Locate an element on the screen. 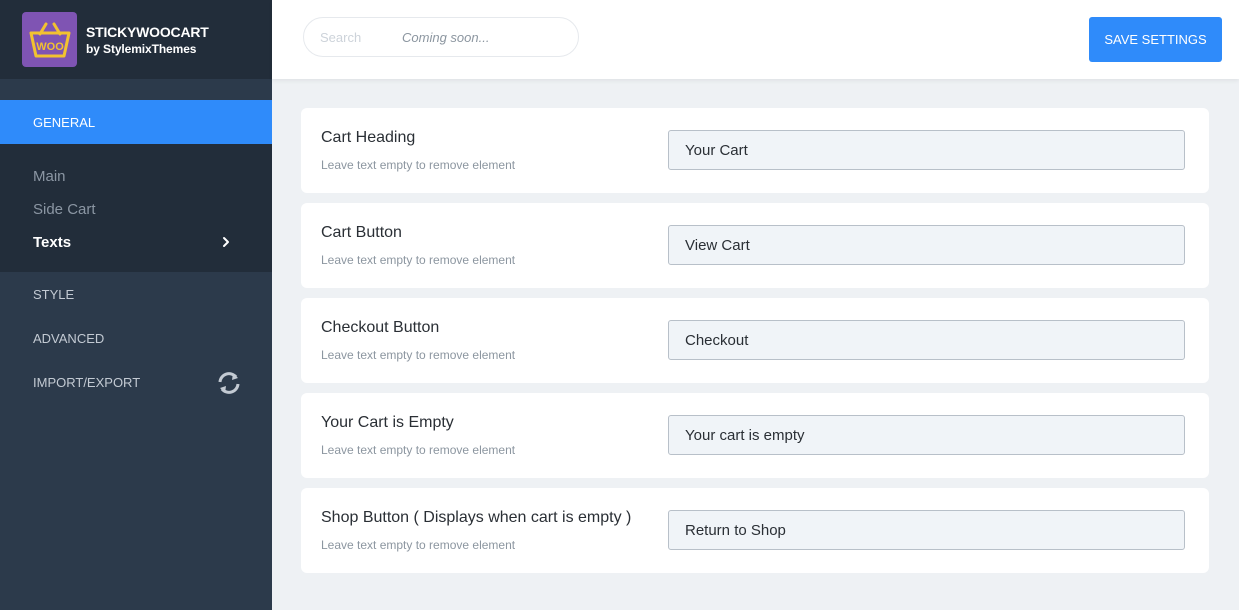  cart-button-input is located at coordinates (926, 245).